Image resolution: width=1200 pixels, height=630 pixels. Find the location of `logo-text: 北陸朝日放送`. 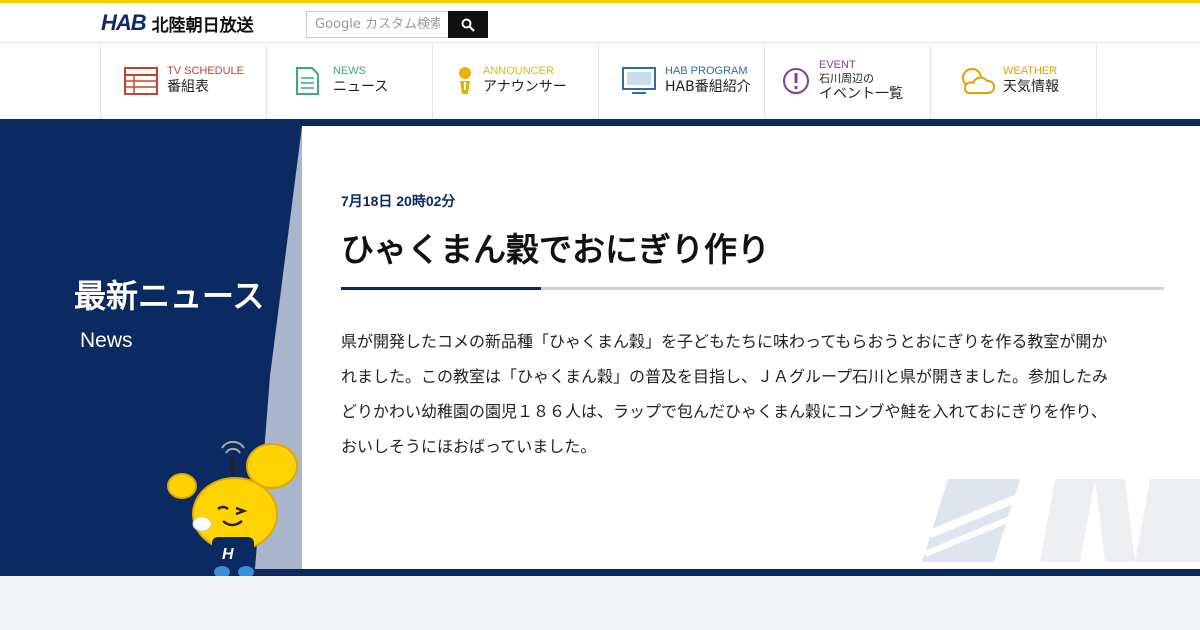

logo-text: 北陸朝日放送 is located at coordinates (202, 25).